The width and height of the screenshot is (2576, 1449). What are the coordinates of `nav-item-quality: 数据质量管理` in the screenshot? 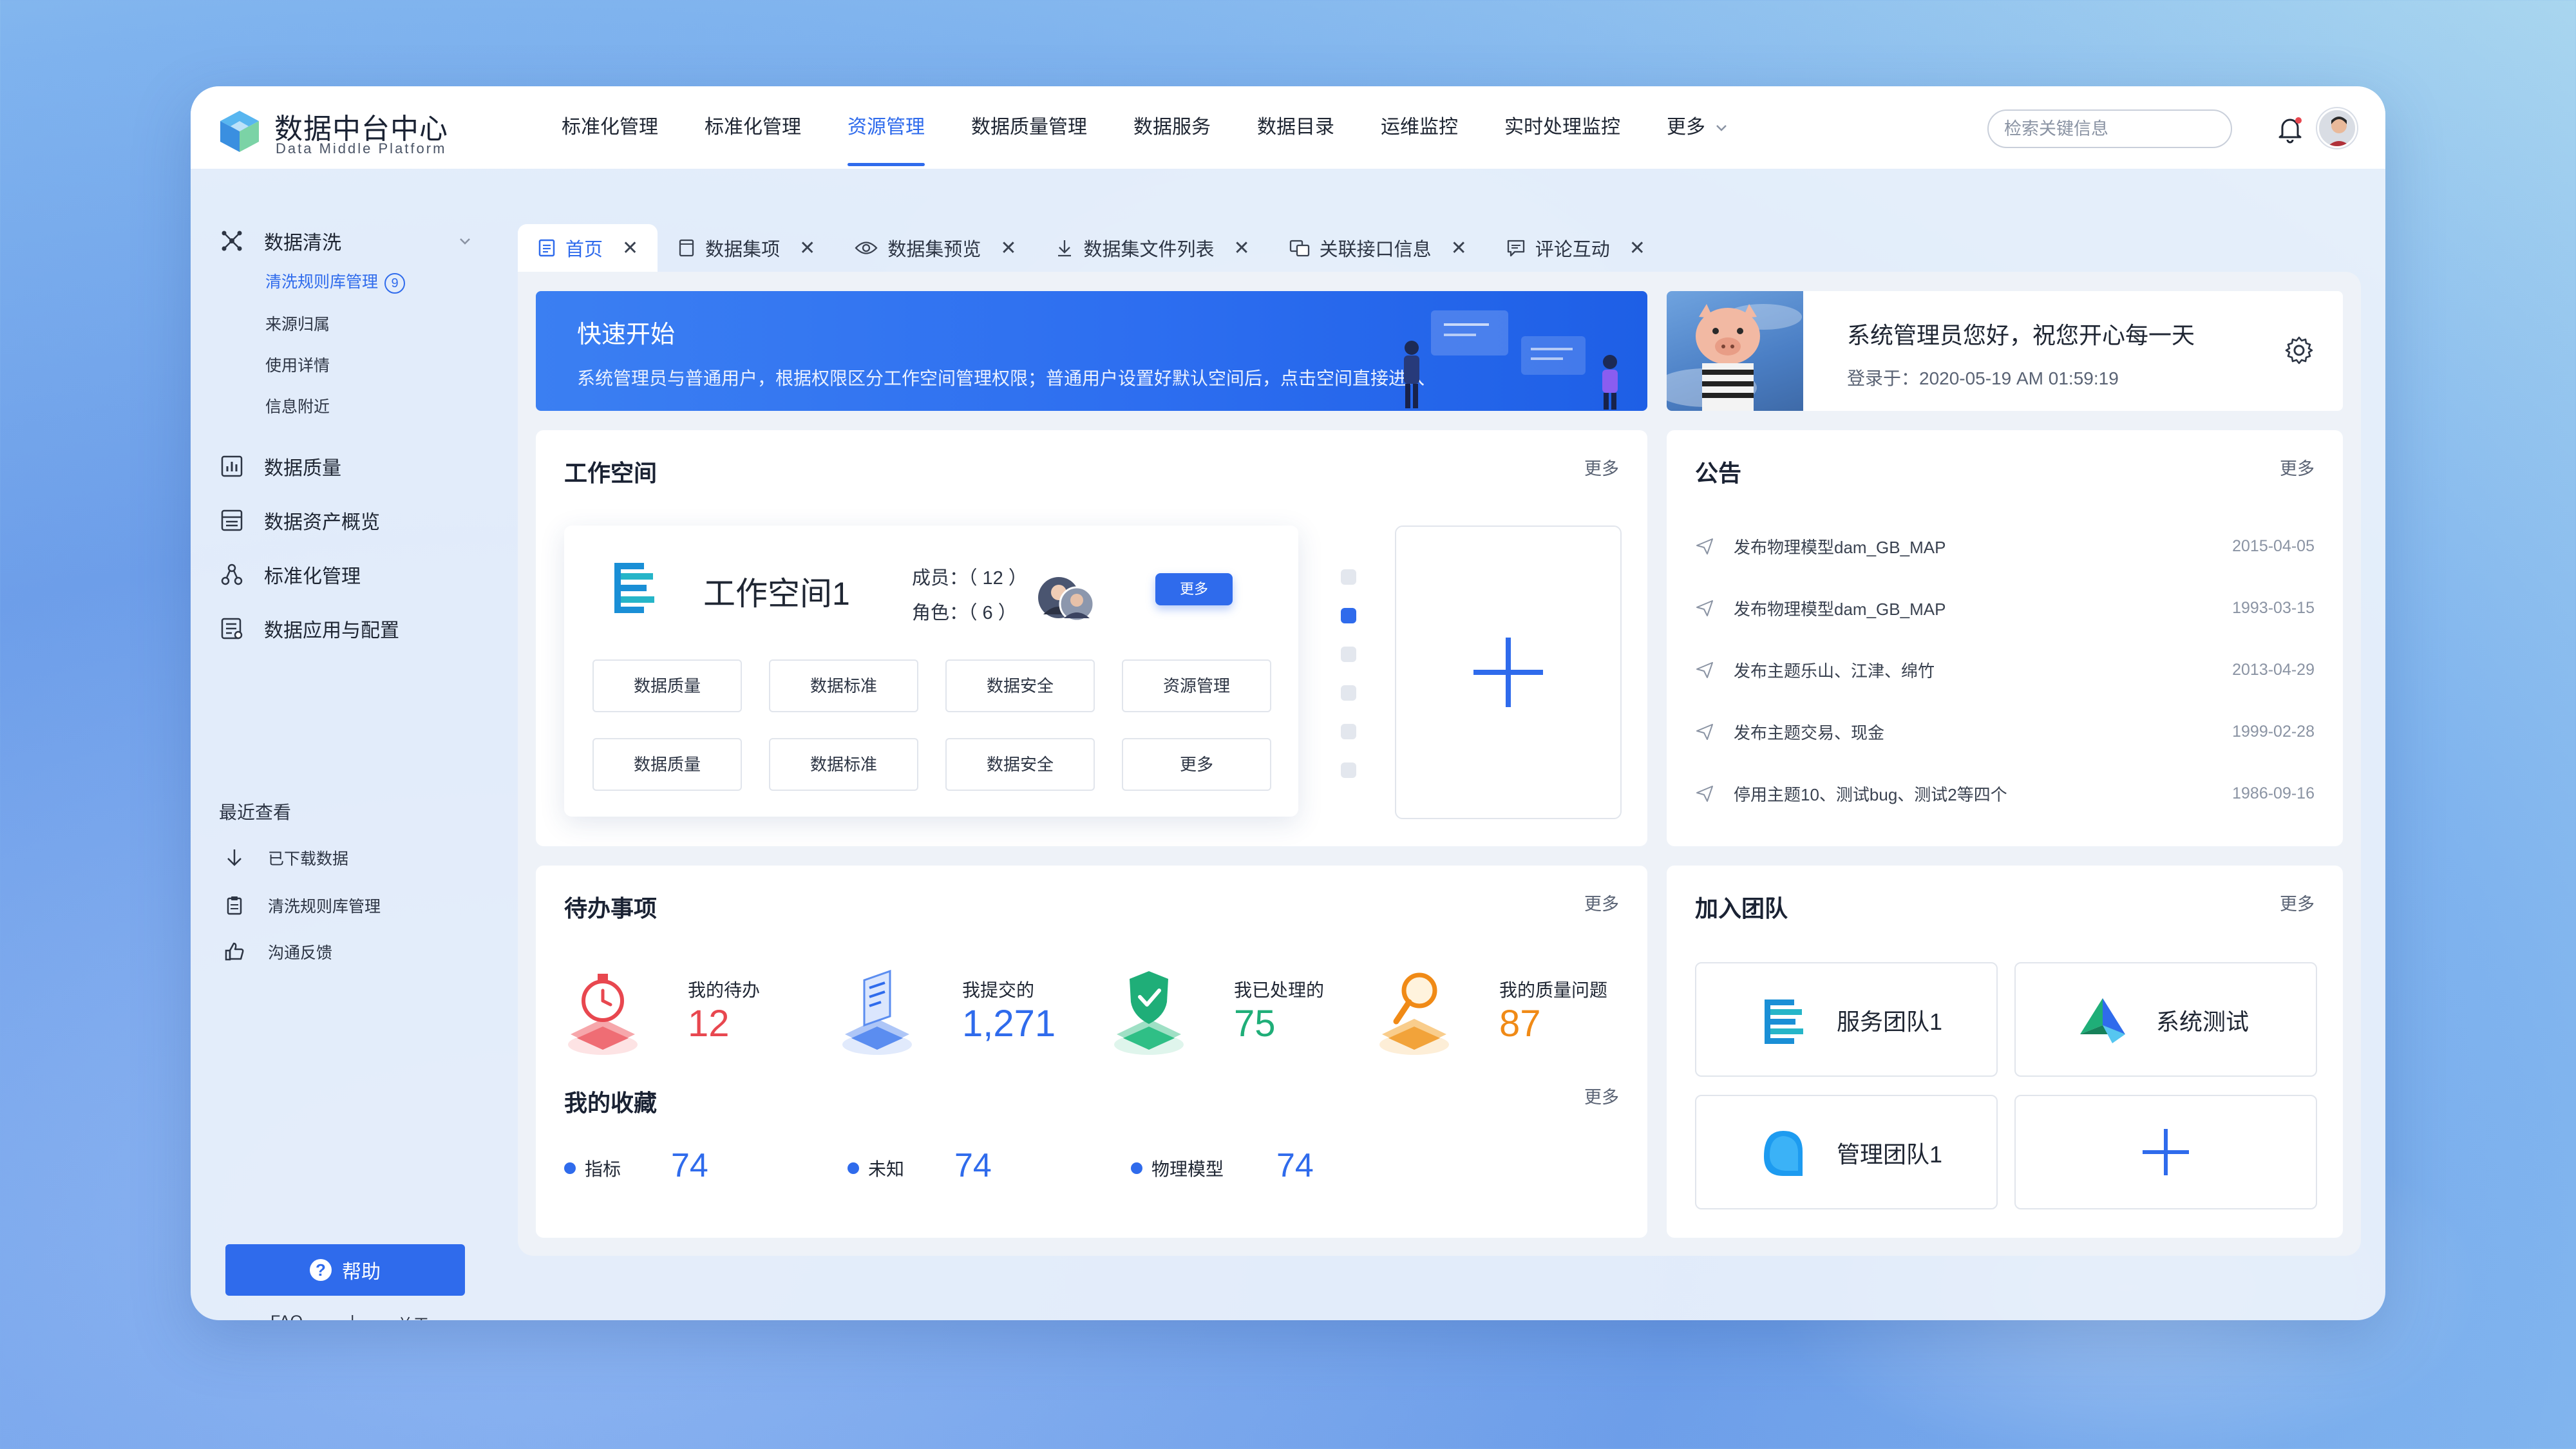 It's located at (1029, 128).